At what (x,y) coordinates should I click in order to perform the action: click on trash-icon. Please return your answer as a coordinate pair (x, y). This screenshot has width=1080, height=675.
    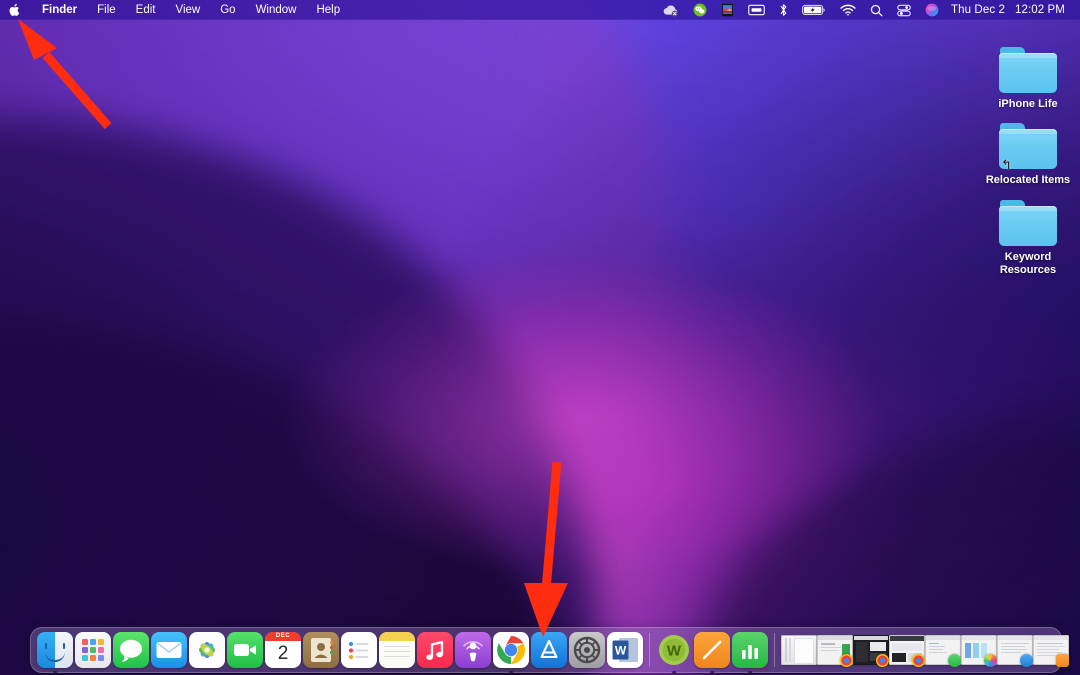
    Looking at the image, I should click on (1077, 650).